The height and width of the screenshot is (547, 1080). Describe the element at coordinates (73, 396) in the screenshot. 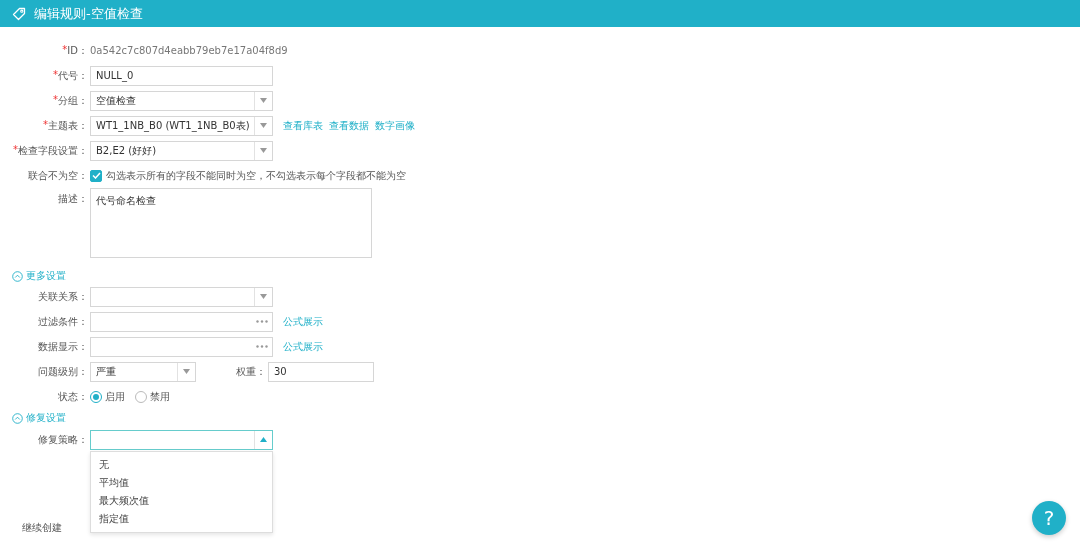

I see `field-label: 状态：` at that location.